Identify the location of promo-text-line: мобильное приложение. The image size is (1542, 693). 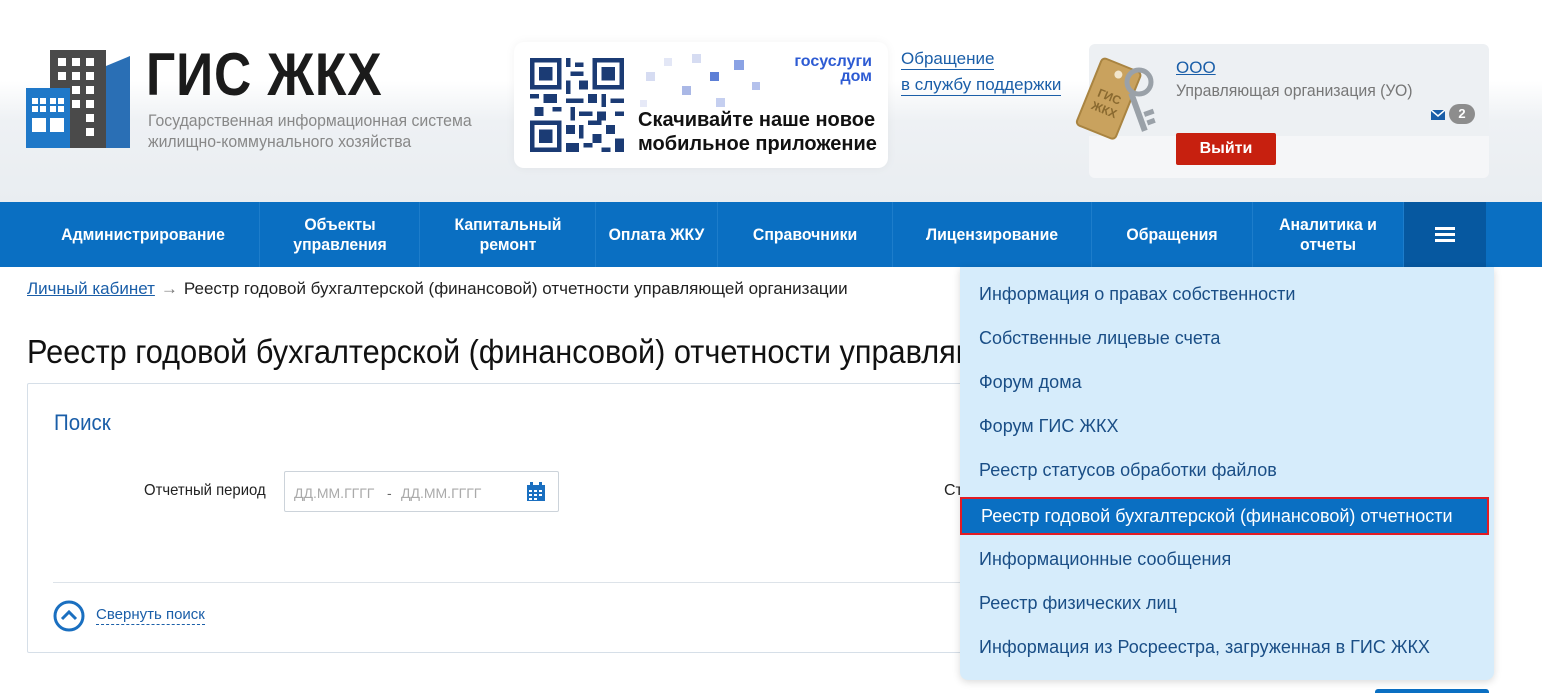
(757, 144).